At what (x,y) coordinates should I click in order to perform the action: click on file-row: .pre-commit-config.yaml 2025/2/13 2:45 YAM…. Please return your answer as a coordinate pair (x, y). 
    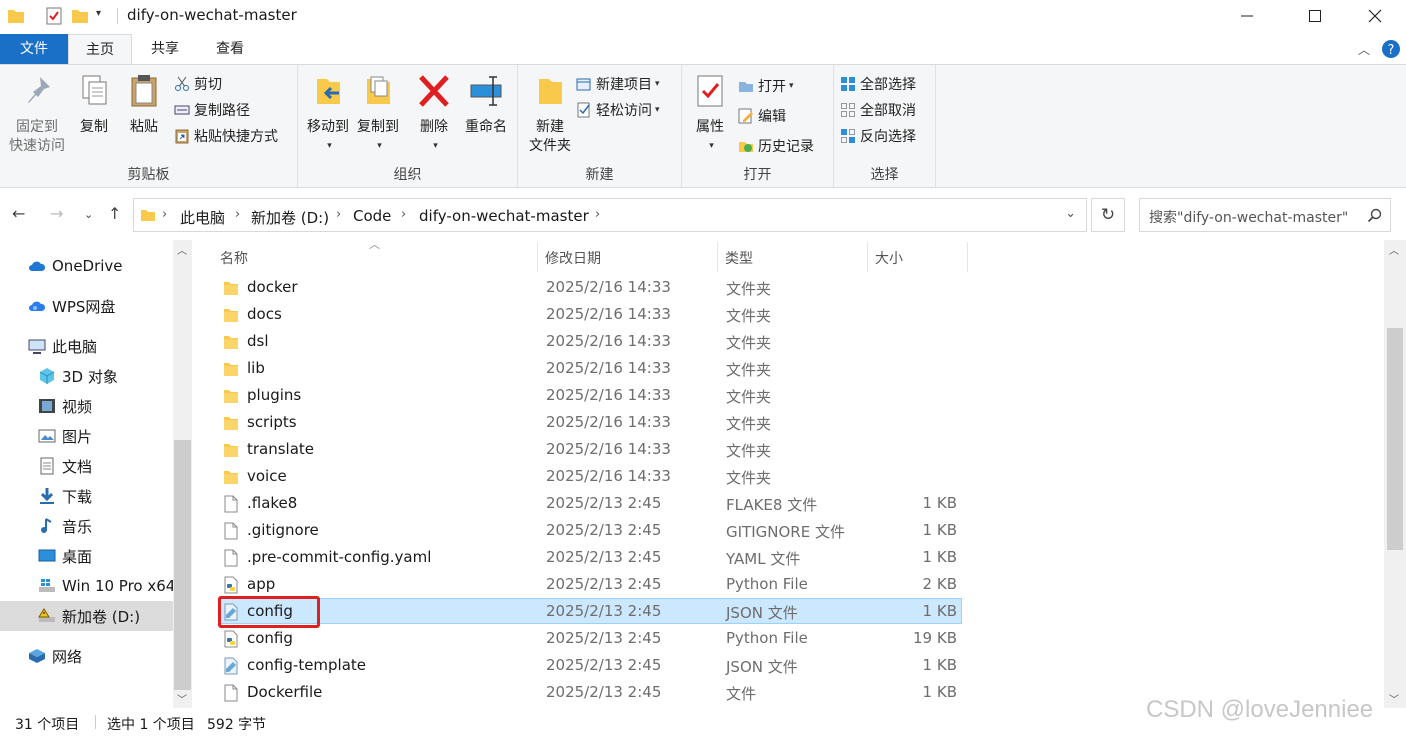
    Looking at the image, I should click on (590, 557).